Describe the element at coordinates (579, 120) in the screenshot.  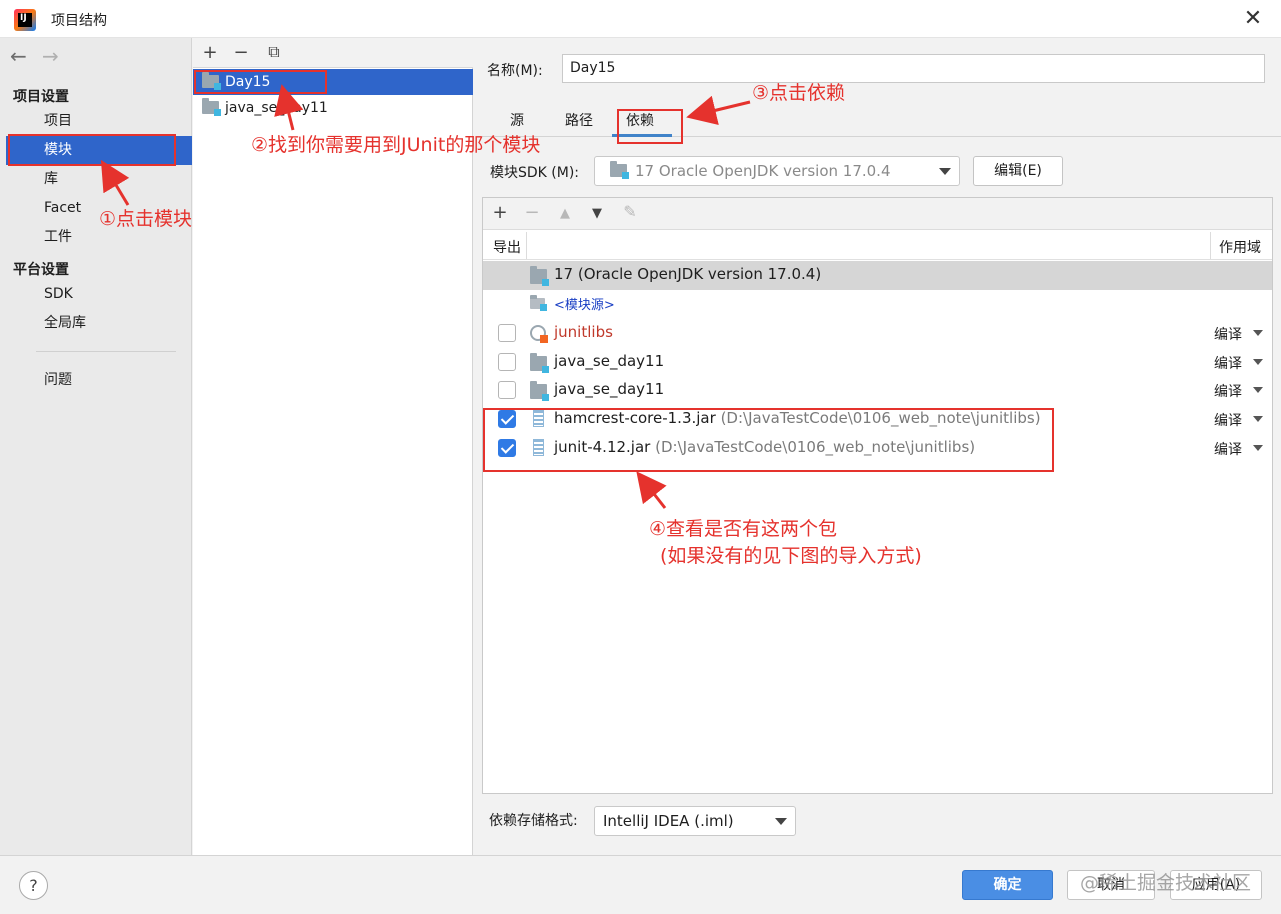
I see `tab-paths: 路径` at that location.